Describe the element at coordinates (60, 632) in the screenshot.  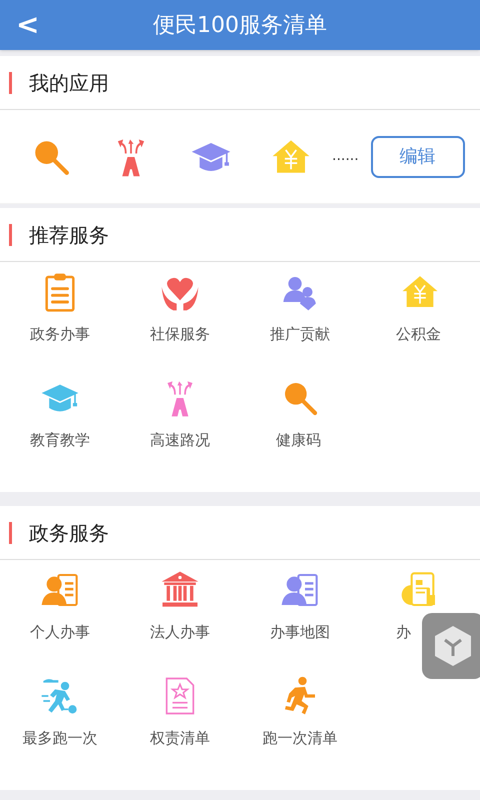
I see `service-label: 个人办事` at that location.